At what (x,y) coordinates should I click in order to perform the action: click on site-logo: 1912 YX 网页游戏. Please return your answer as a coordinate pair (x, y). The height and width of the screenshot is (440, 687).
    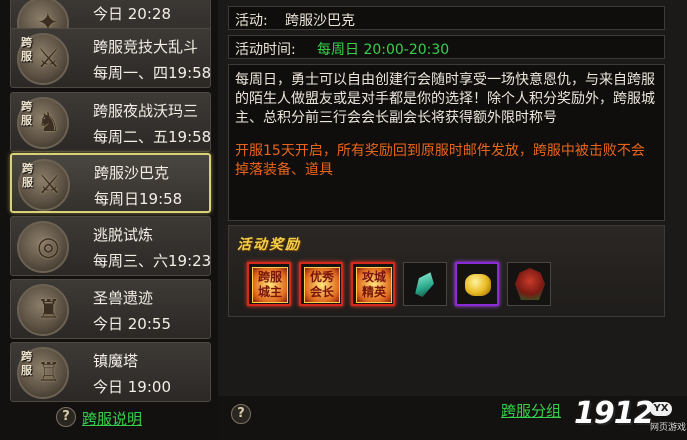
    Looking at the image, I should click on (628, 416).